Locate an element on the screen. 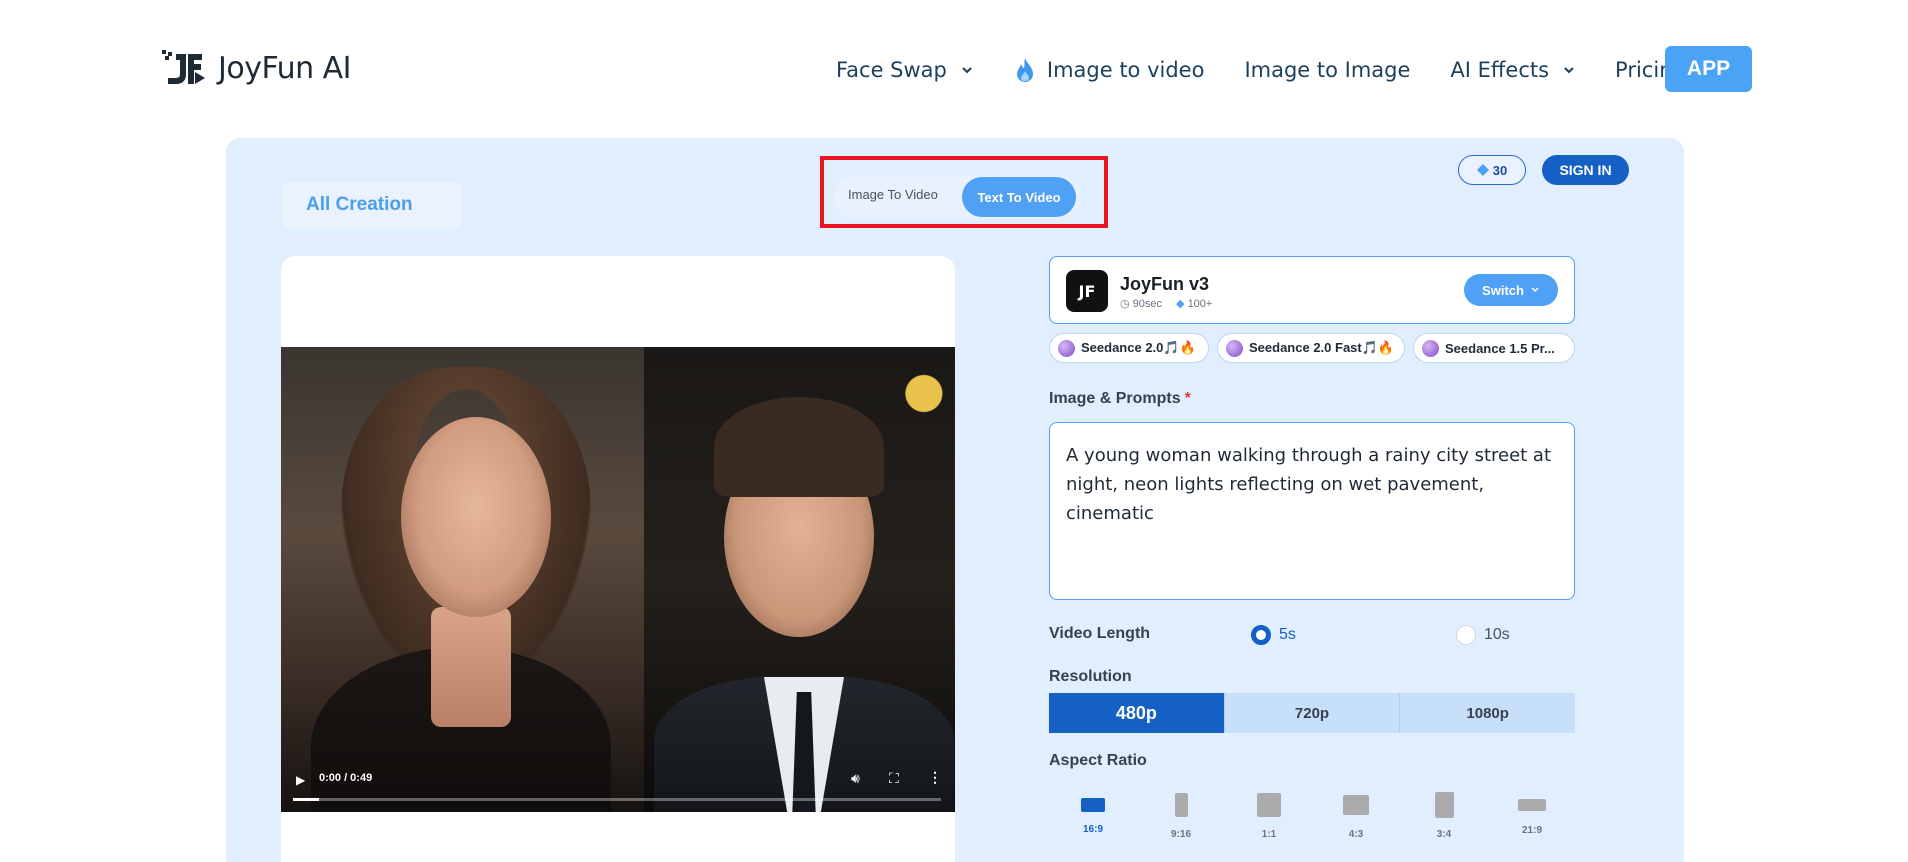 The image size is (1908, 862). ratio-16-9: 16:9 is located at coordinates (1093, 812).